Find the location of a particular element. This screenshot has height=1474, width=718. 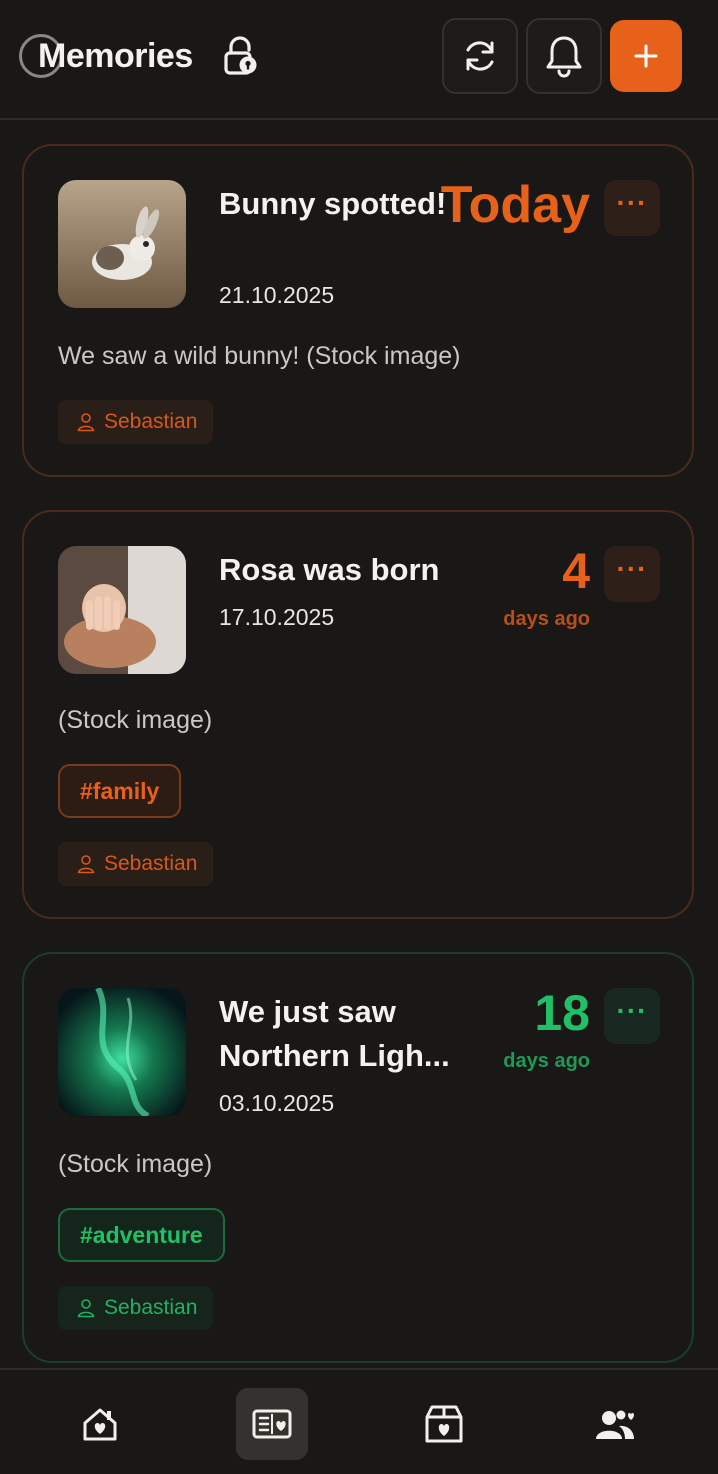

tag-chip: #family is located at coordinates (120, 791).